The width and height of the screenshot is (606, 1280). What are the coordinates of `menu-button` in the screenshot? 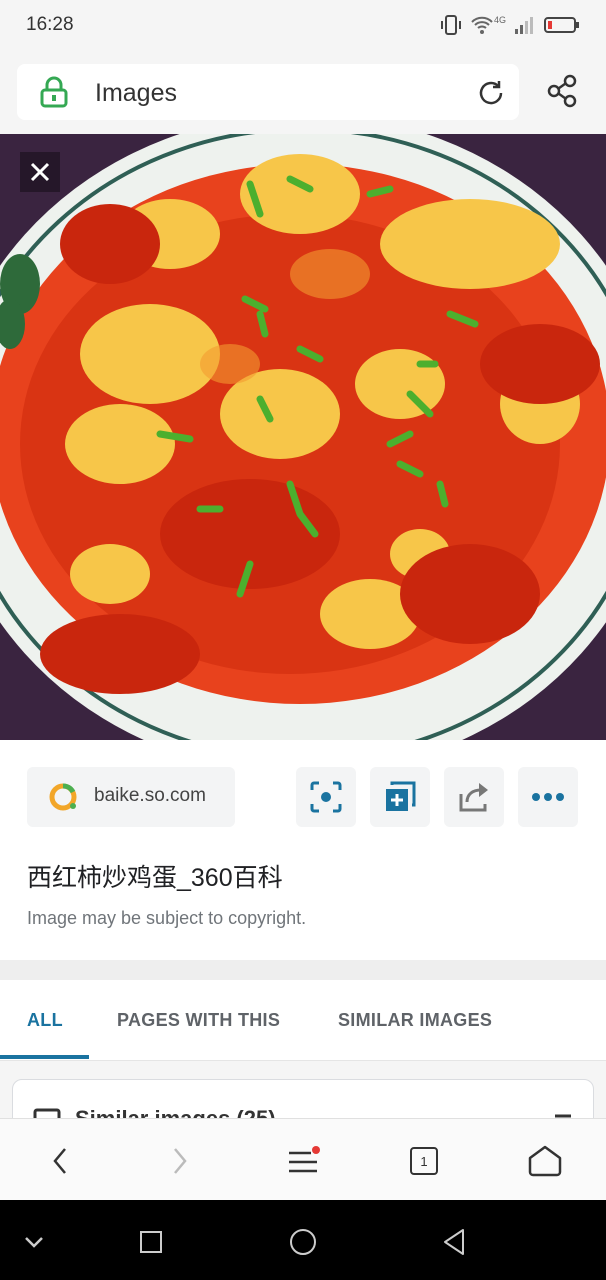 It's located at (303, 1161).